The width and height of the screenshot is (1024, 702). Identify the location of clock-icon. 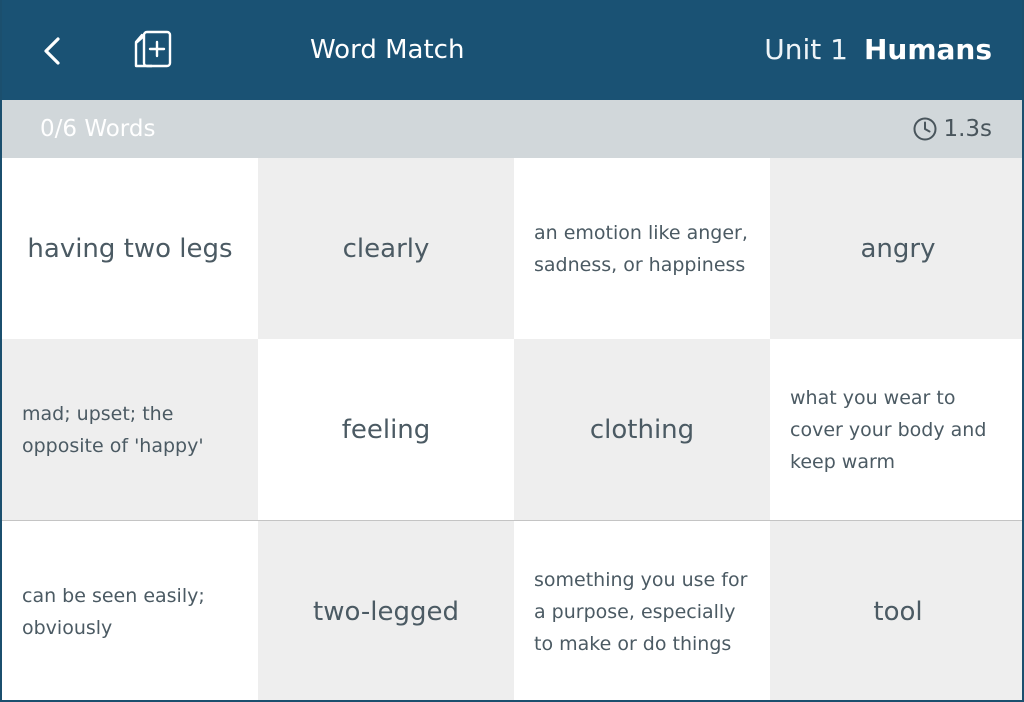
(925, 129).